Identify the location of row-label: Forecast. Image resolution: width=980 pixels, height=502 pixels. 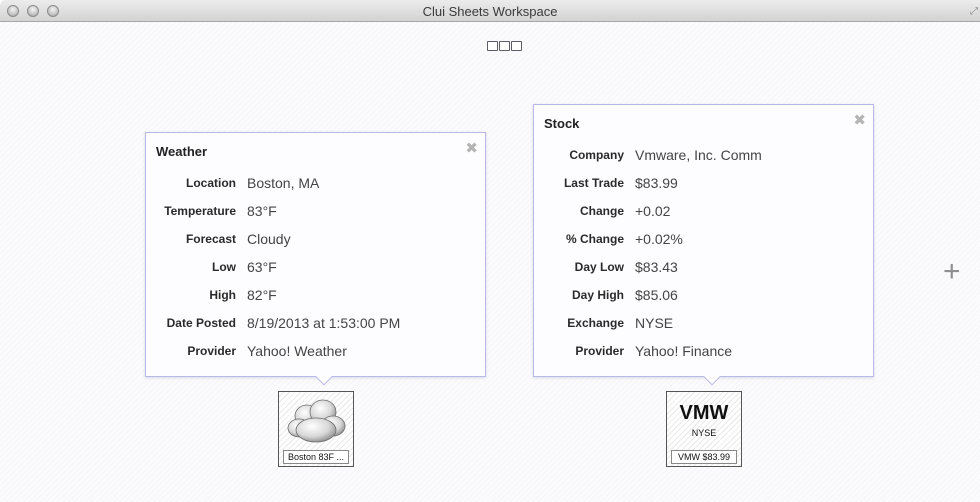
(210, 239).